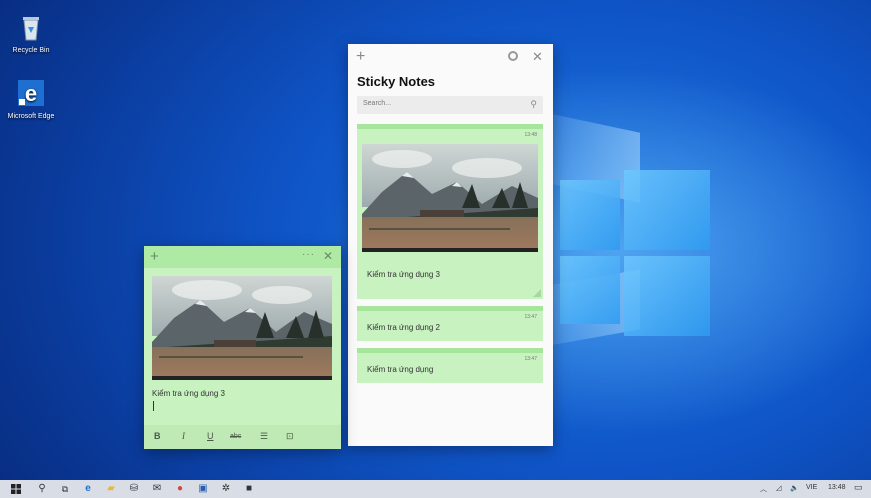  Describe the element at coordinates (31, 50) in the screenshot. I see `desktop-icon-label: Recycle Bin` at that location.